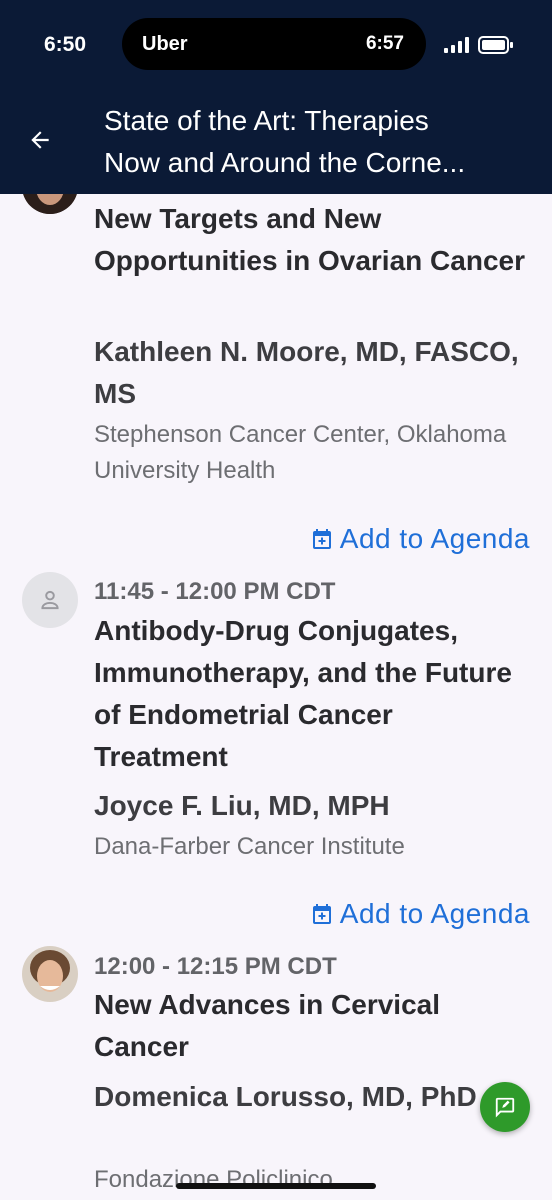 Image resolution: width=552 pixels, height=1200 pixels. Describe the element at coordinates (65, 44) in the screenshot. I see `status-time: 6:50` at that location.